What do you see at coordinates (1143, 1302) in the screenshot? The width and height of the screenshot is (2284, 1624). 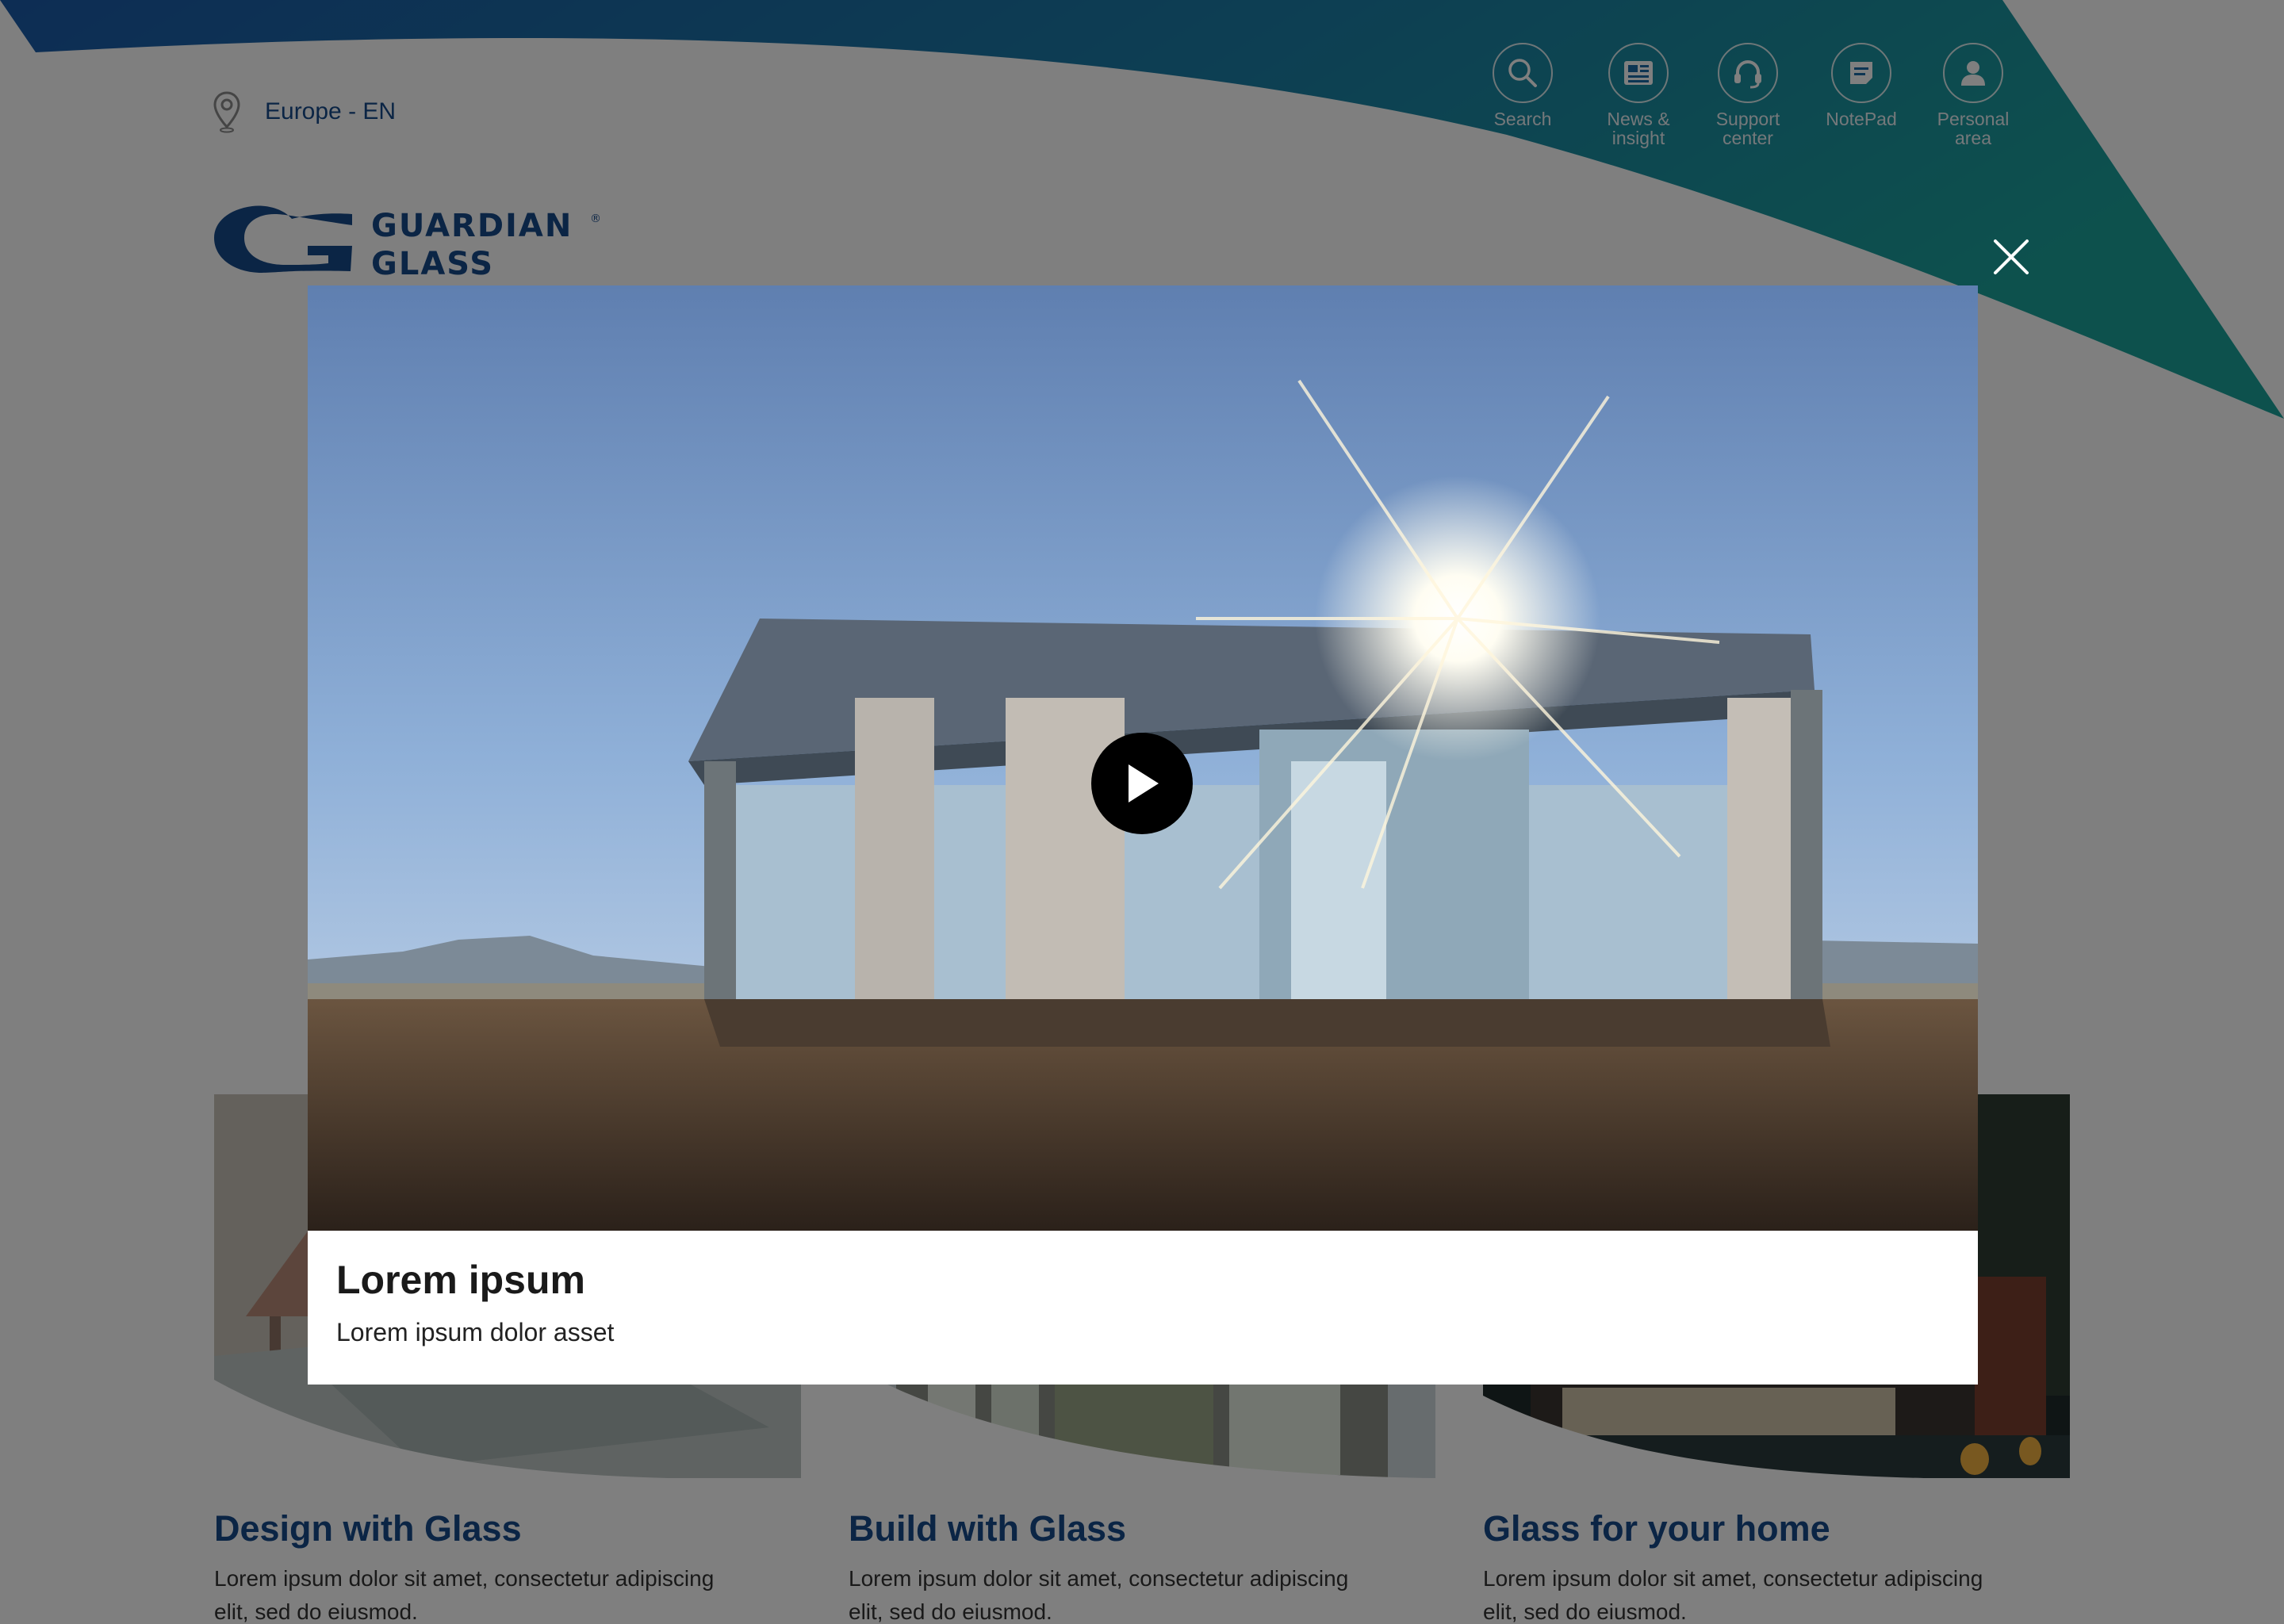 I see `modal-caption: Lorem ipsum Lorem ipsum dolor asset` at bounding box center [1143, 1302].